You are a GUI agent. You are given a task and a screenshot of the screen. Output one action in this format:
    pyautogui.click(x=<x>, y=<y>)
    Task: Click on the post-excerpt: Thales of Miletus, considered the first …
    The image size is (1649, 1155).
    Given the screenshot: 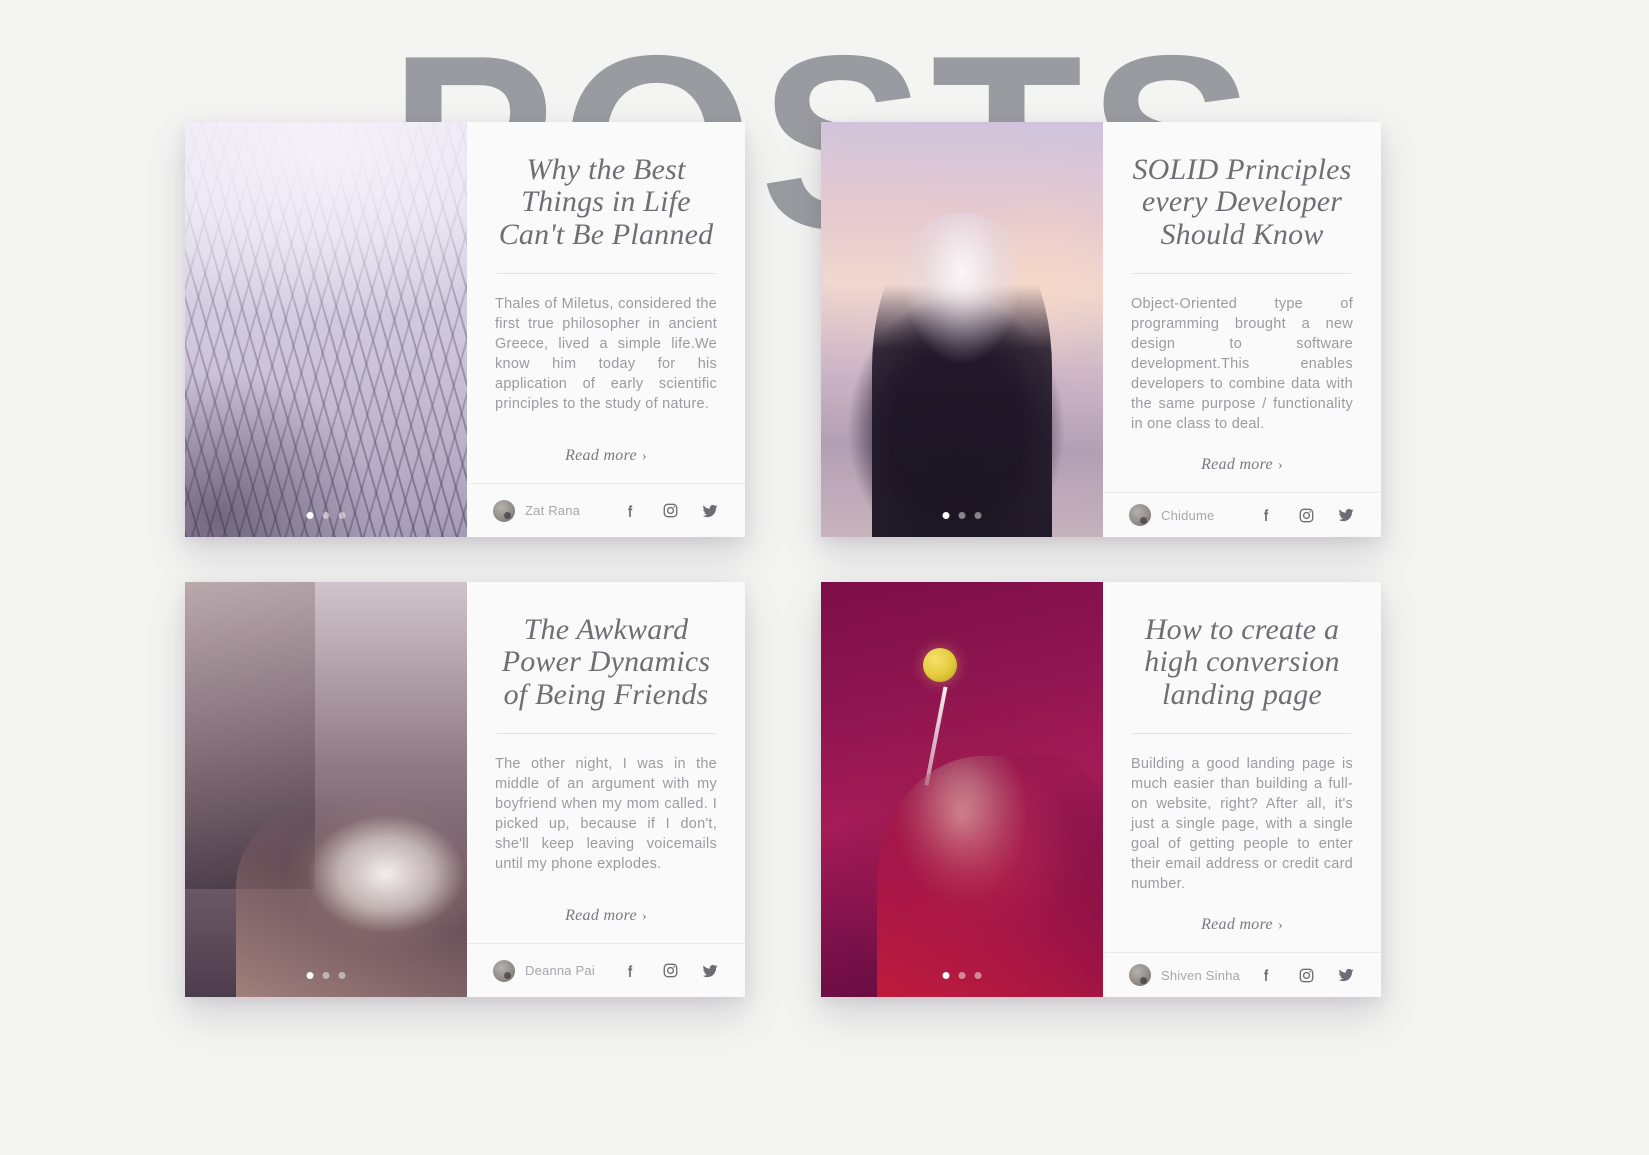 What is the action you would take?
    pyautogui.click(x=606, y=354)
    